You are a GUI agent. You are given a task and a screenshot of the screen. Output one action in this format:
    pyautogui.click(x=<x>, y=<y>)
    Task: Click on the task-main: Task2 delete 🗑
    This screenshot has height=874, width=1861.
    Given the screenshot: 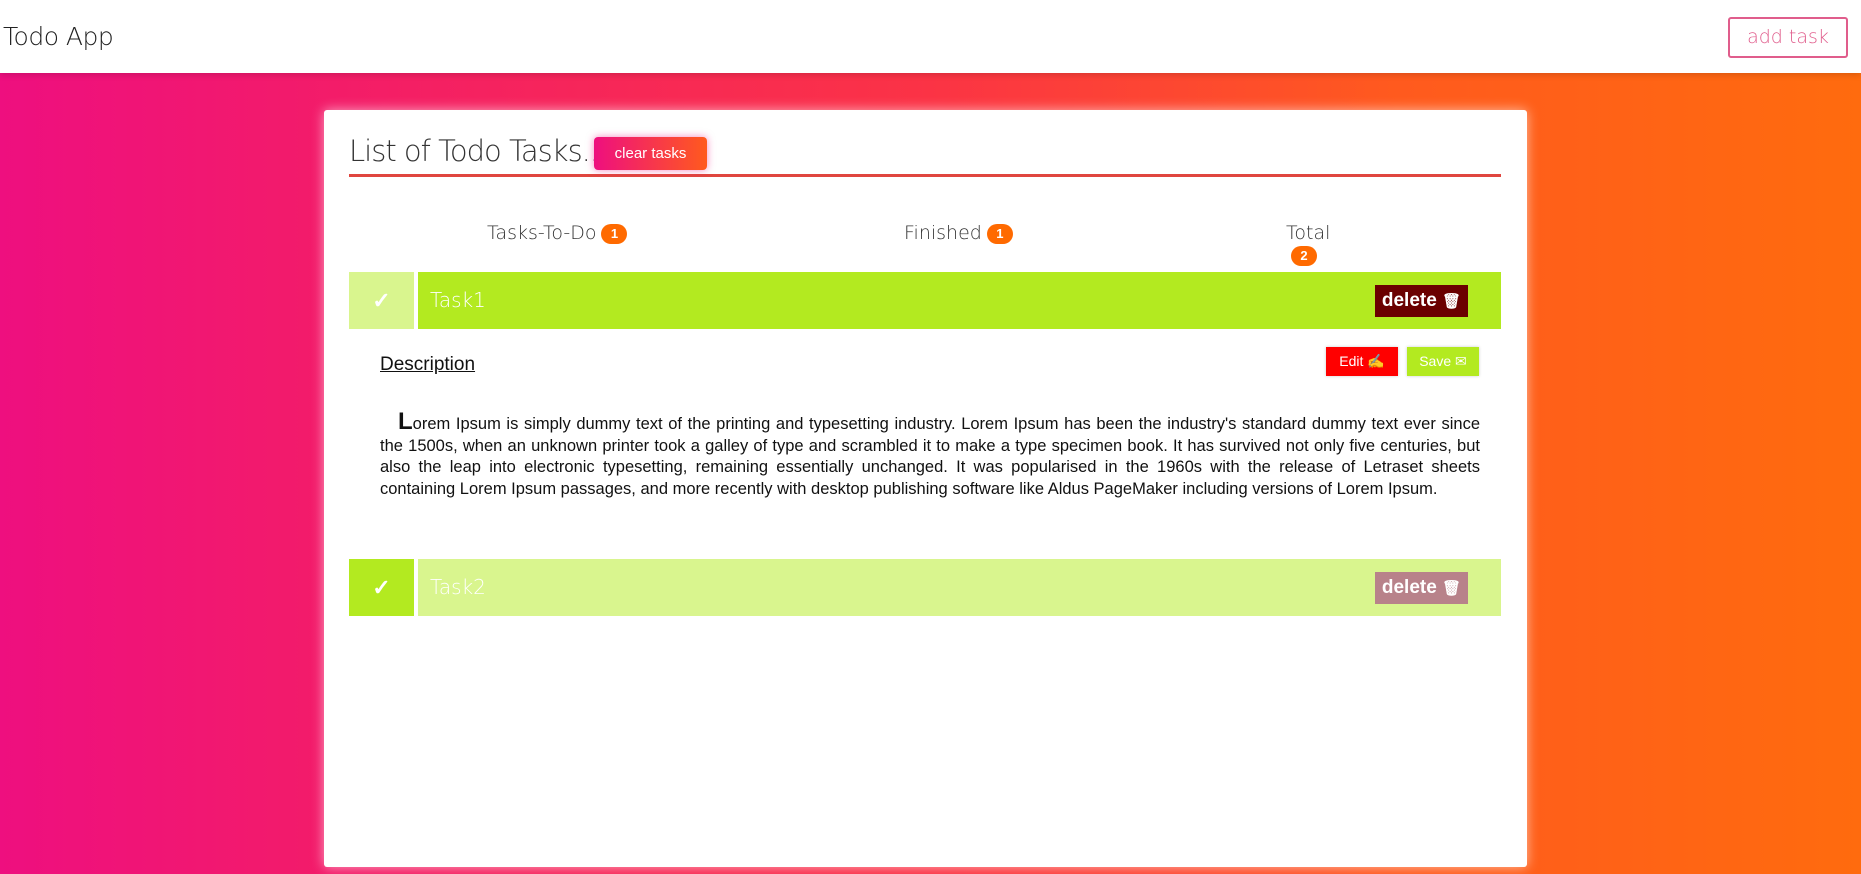 What is the action you would take?
    pyautogui.click(x=959, y=587)
    